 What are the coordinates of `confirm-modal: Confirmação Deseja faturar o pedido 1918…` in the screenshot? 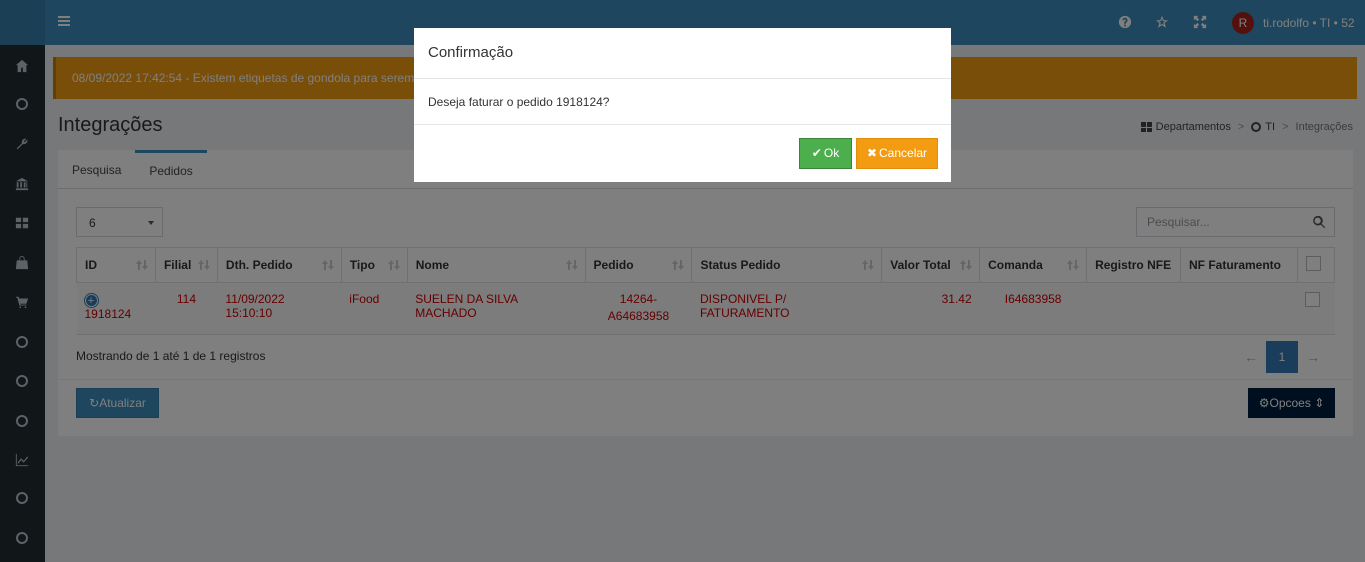 It's located at (682, 105).